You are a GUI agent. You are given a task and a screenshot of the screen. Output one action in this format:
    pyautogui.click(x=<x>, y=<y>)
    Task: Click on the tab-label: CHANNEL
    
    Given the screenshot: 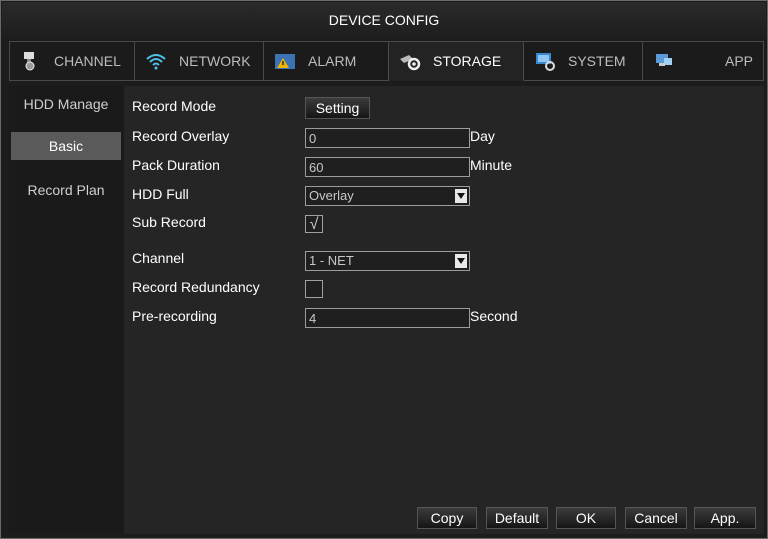 What is the action you would take?
    pyautogui.click(x=87, y=61)
    